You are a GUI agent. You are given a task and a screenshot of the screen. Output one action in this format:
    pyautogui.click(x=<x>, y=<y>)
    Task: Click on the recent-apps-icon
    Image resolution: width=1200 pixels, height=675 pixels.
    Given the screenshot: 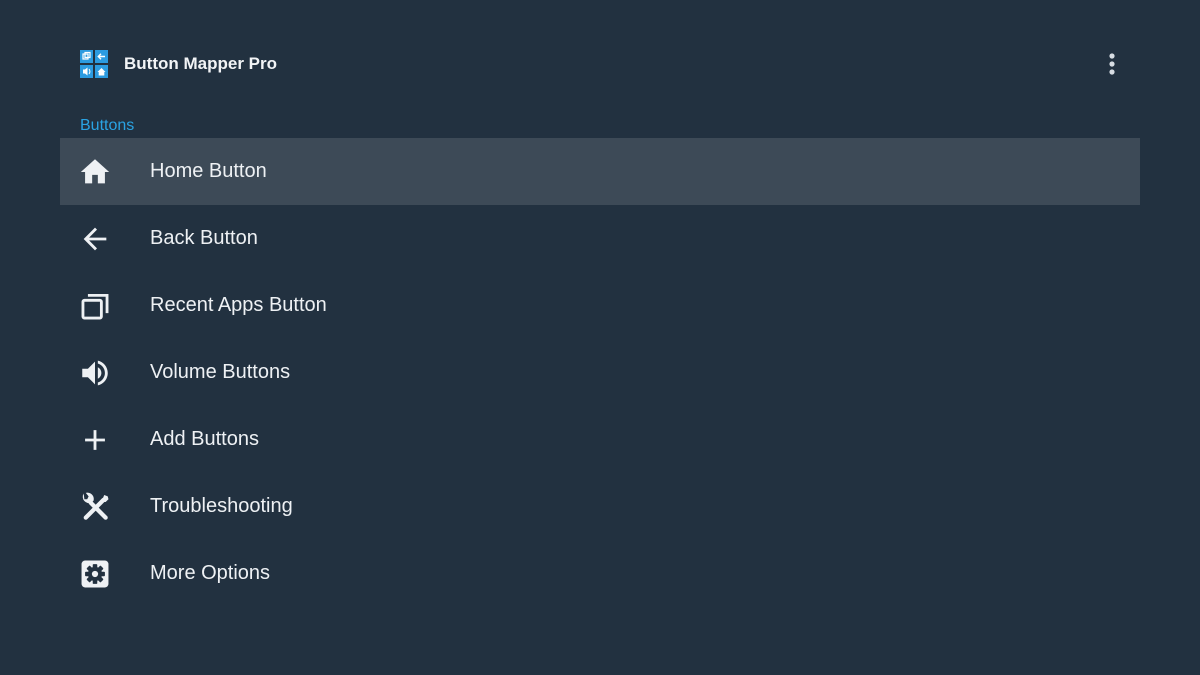 What is the action you would take?
    pyautogui.click(x=95, y=306)
    